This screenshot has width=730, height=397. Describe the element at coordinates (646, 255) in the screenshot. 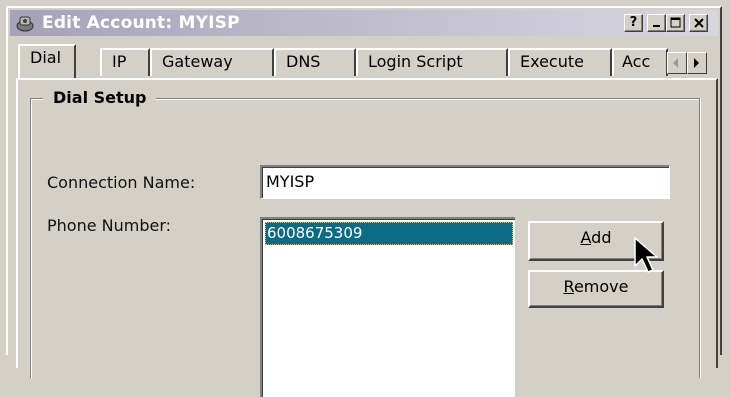

I see `mouse-pointer-icon` at that location.